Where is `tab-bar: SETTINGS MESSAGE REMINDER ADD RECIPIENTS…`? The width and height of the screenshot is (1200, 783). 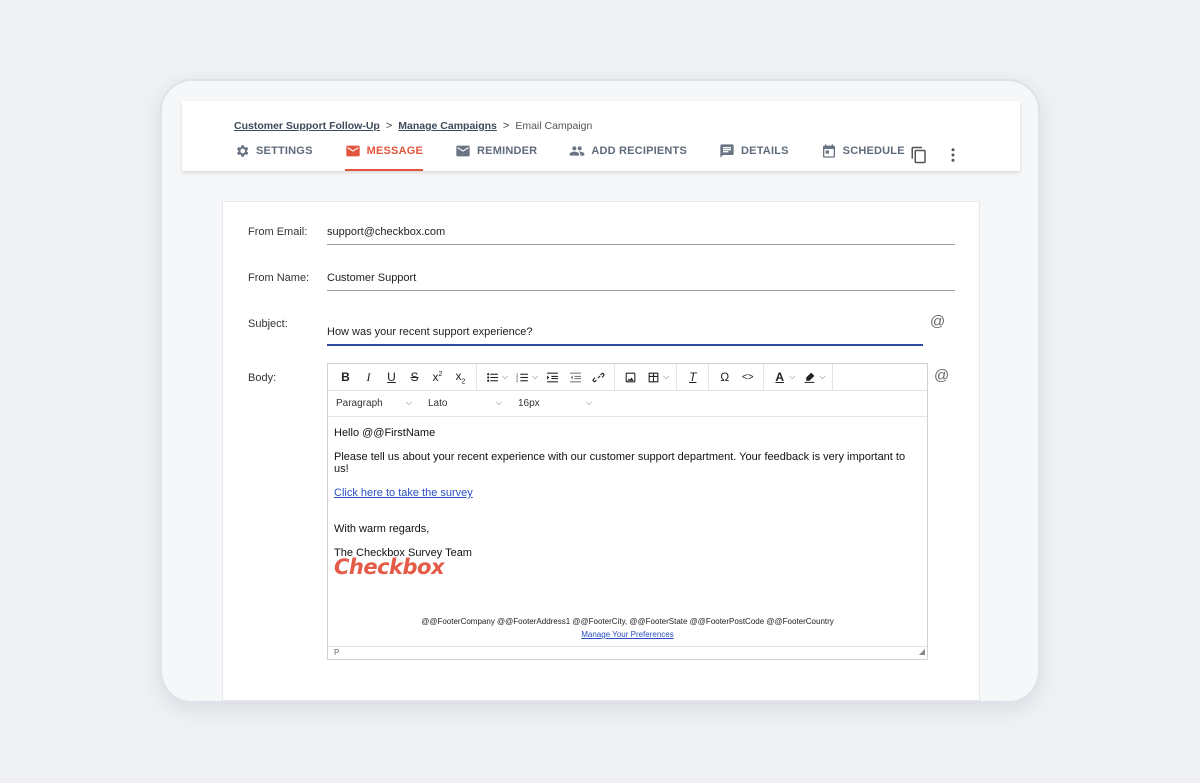 tab-bar: SETTINGS MESSAGE REMINDER ADD RECIPIENTS… is located at coordinates (585, 157).